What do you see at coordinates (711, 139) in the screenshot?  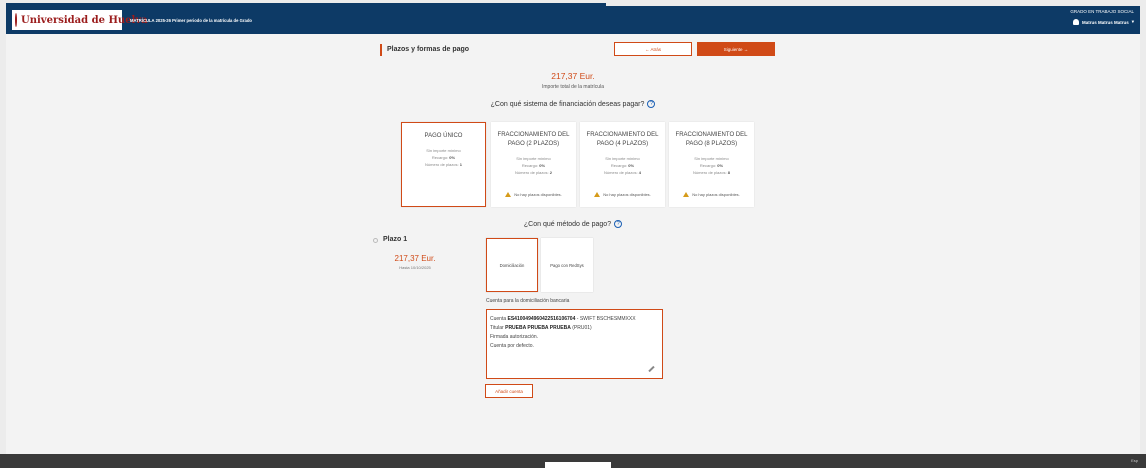 I see `card-title: FRACCIONAMIENTO DEL PAGO (8 PLAZOS)` at bounding box center [711, 139].